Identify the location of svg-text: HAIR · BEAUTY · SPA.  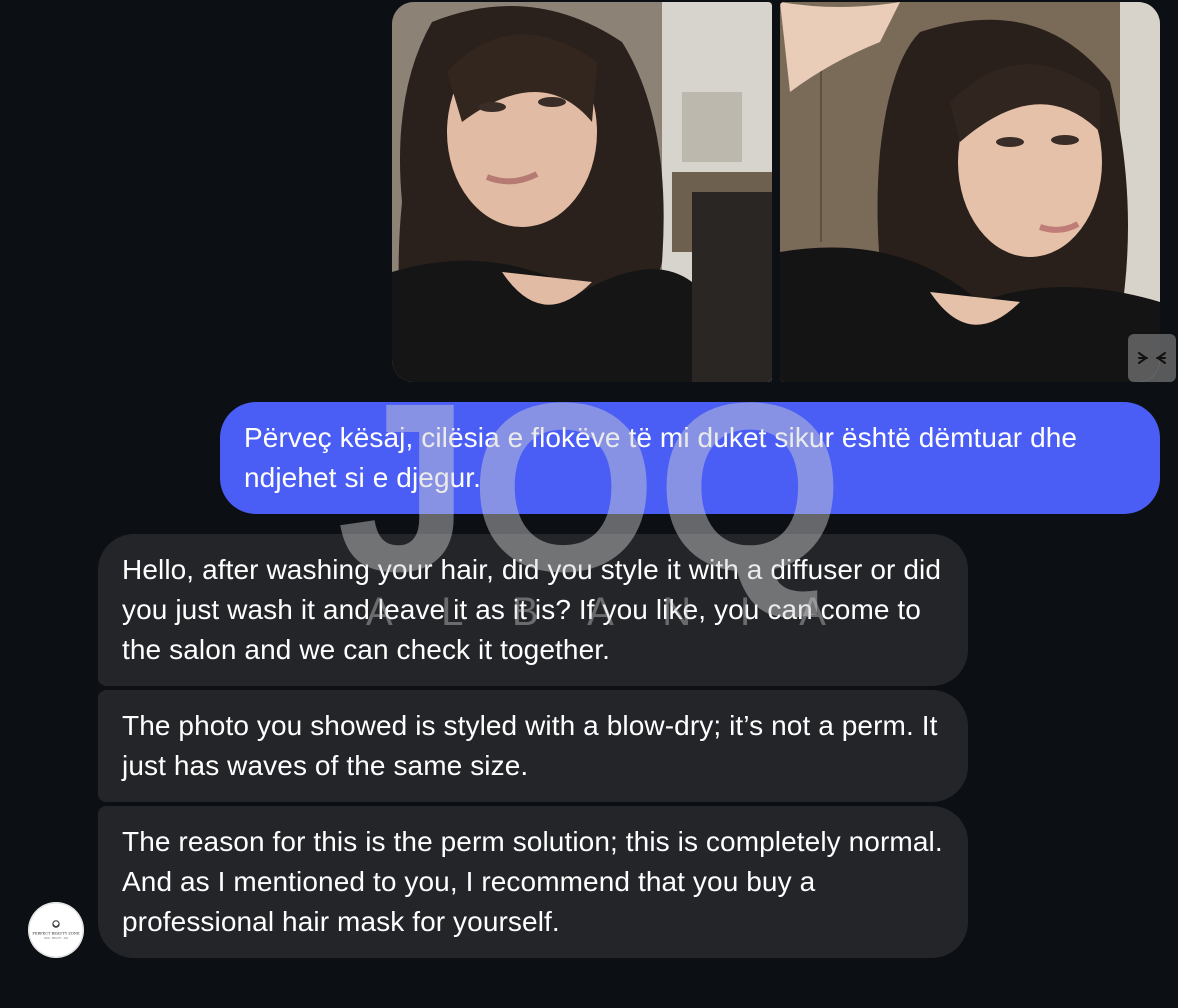
(56, 938).